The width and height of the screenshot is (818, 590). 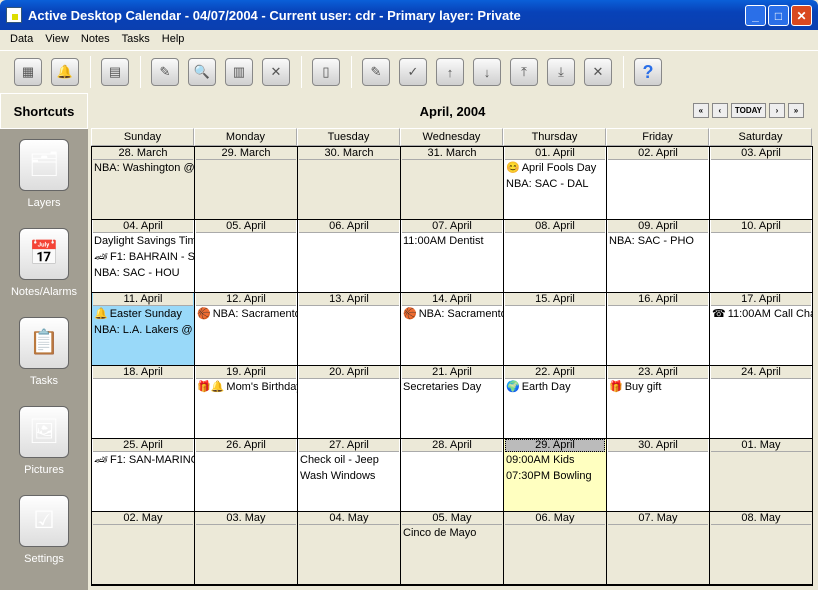 I want to click on event-item: Daylight Savings Time, so click(x=143, y=241).